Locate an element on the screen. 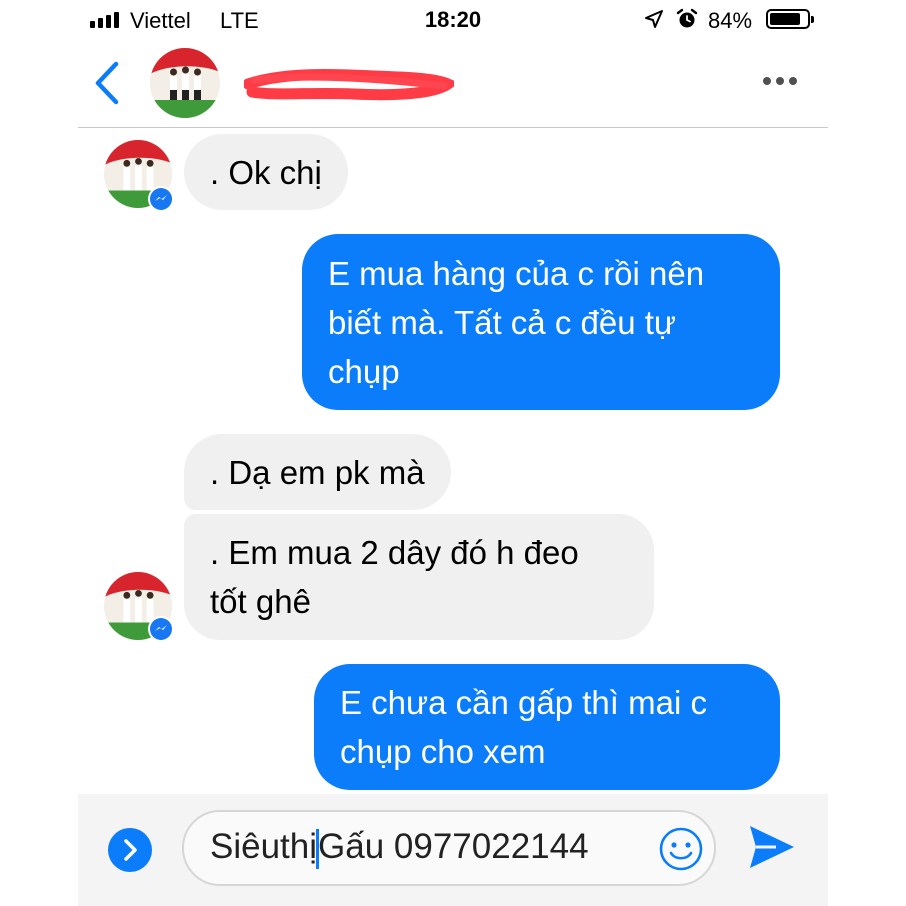  smiley-icon is located at coordinates (681, 849).